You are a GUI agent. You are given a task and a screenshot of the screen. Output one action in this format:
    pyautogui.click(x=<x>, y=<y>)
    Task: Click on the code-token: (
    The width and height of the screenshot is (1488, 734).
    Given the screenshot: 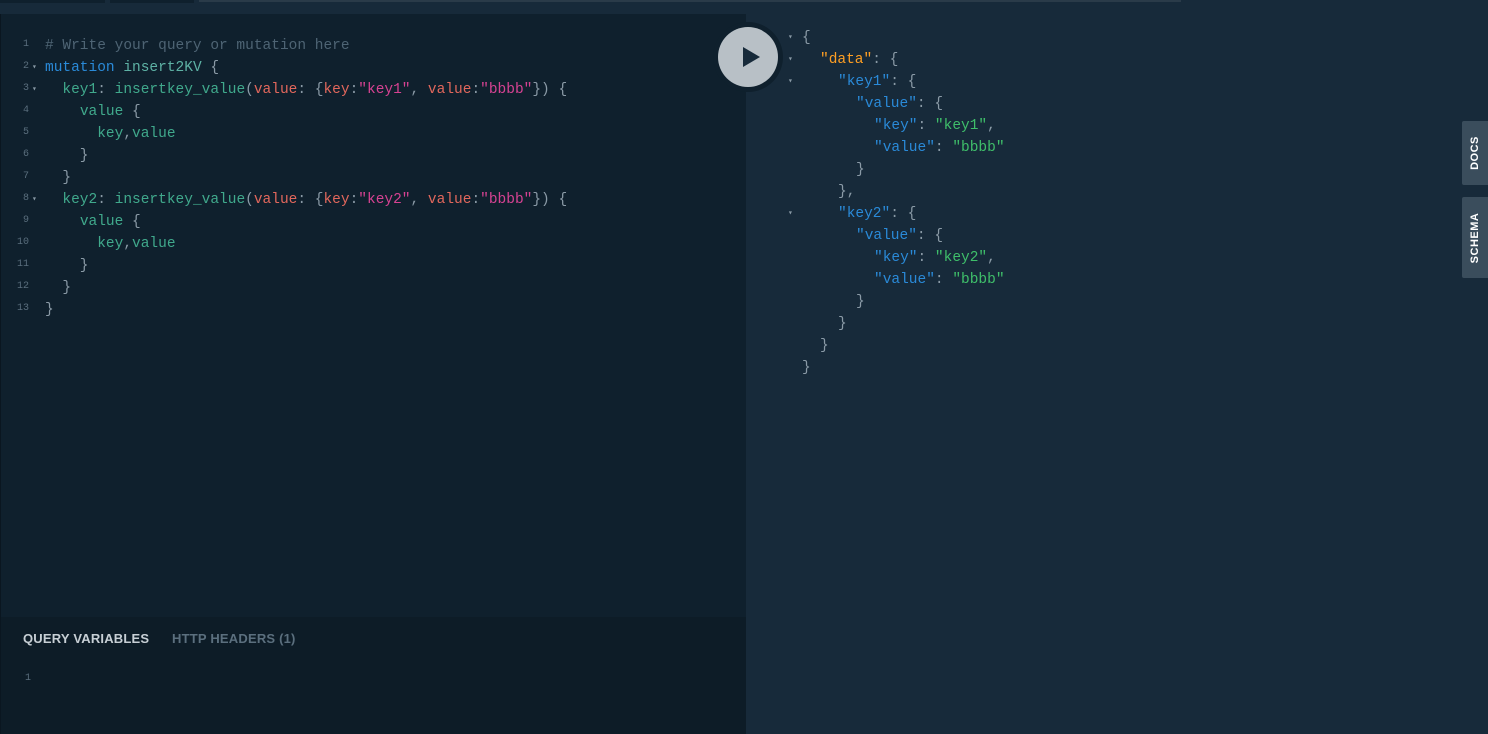 What is the action you would take?
    pyautogui.click(x=249, y=200)
    